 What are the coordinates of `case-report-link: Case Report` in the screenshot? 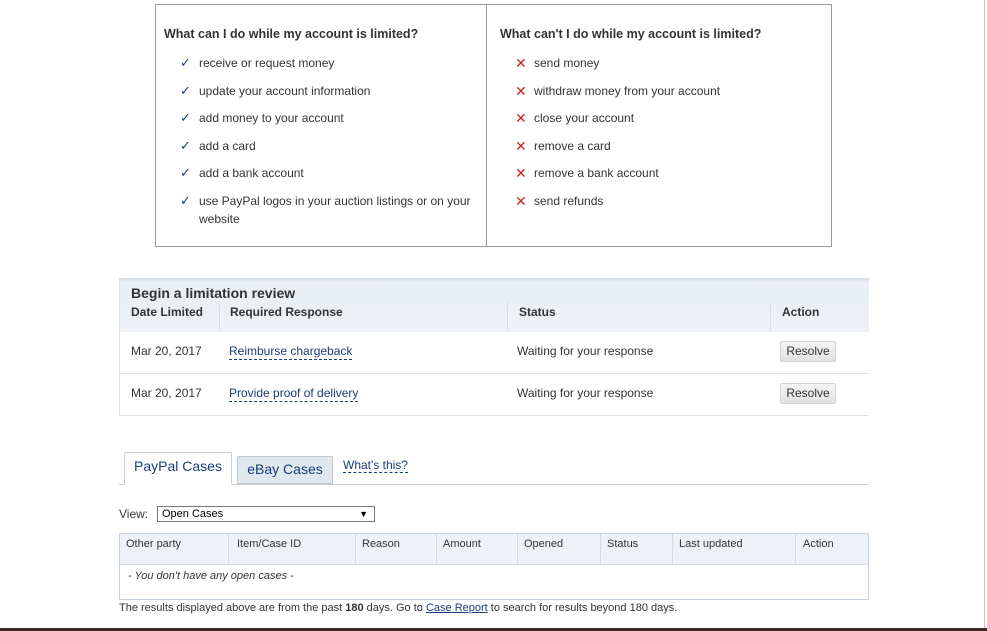 It's located at (457, 608).